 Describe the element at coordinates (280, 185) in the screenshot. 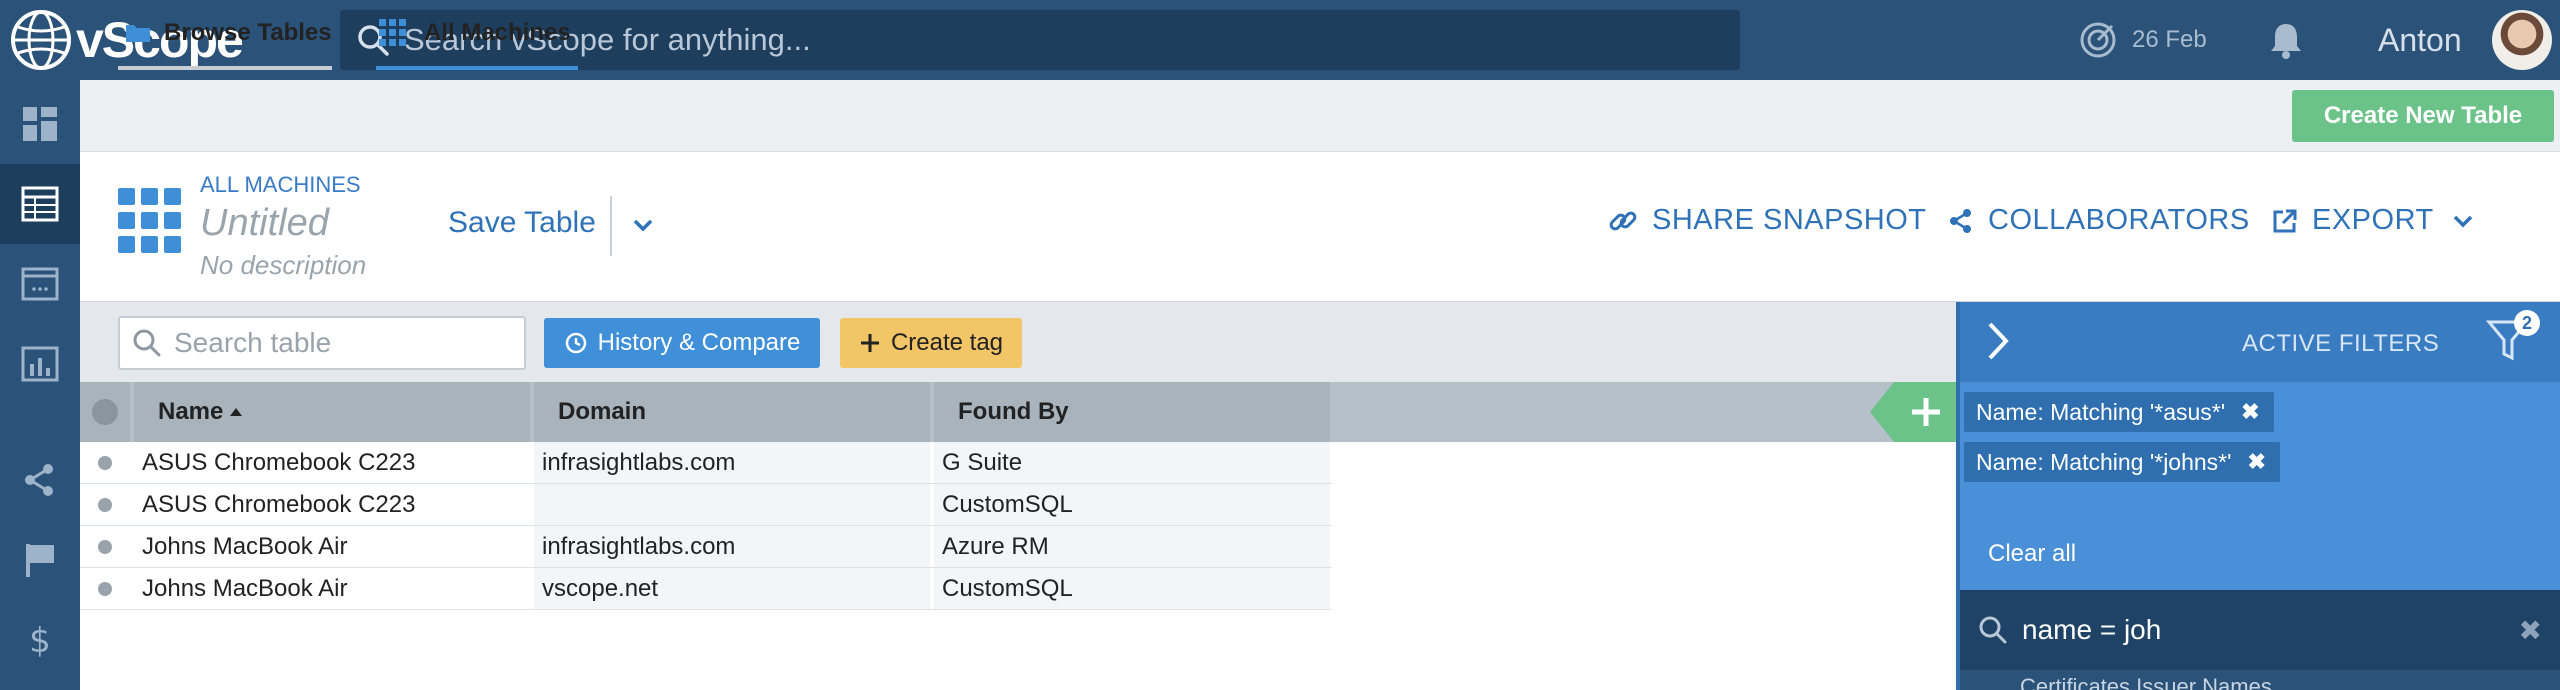

I see `breadcrumb: ALL MACHINES` at that location.